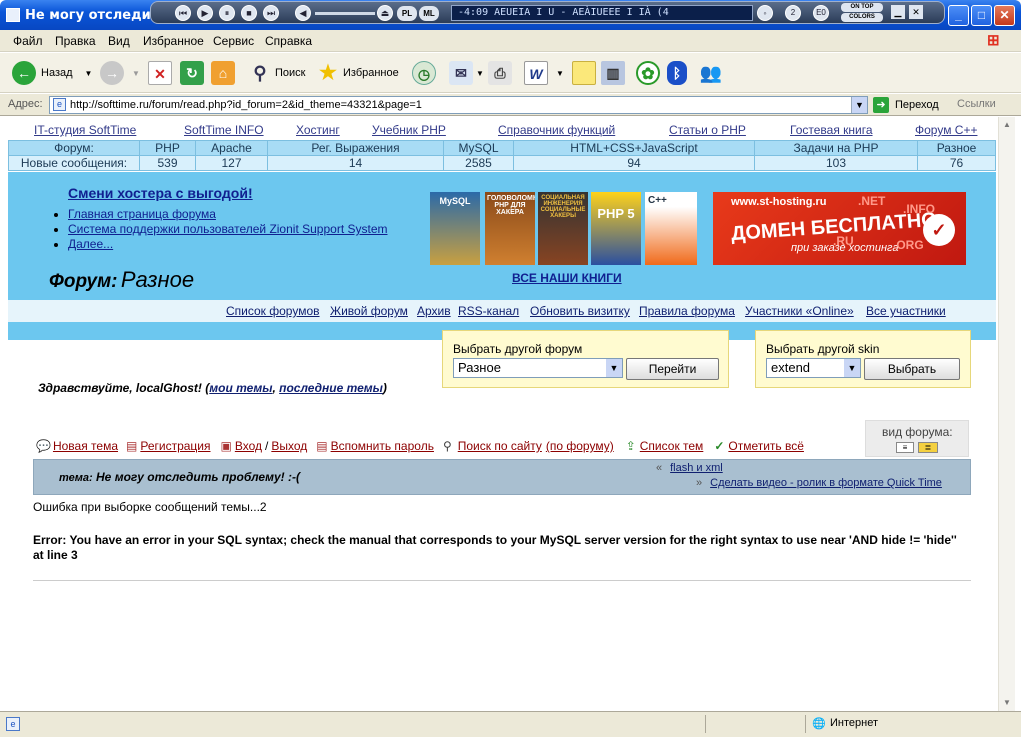 The image size is (1021, 737). Describe the element at coordinates (1004, 15) in the screenshot. I see `close-button: ✕` at that location.